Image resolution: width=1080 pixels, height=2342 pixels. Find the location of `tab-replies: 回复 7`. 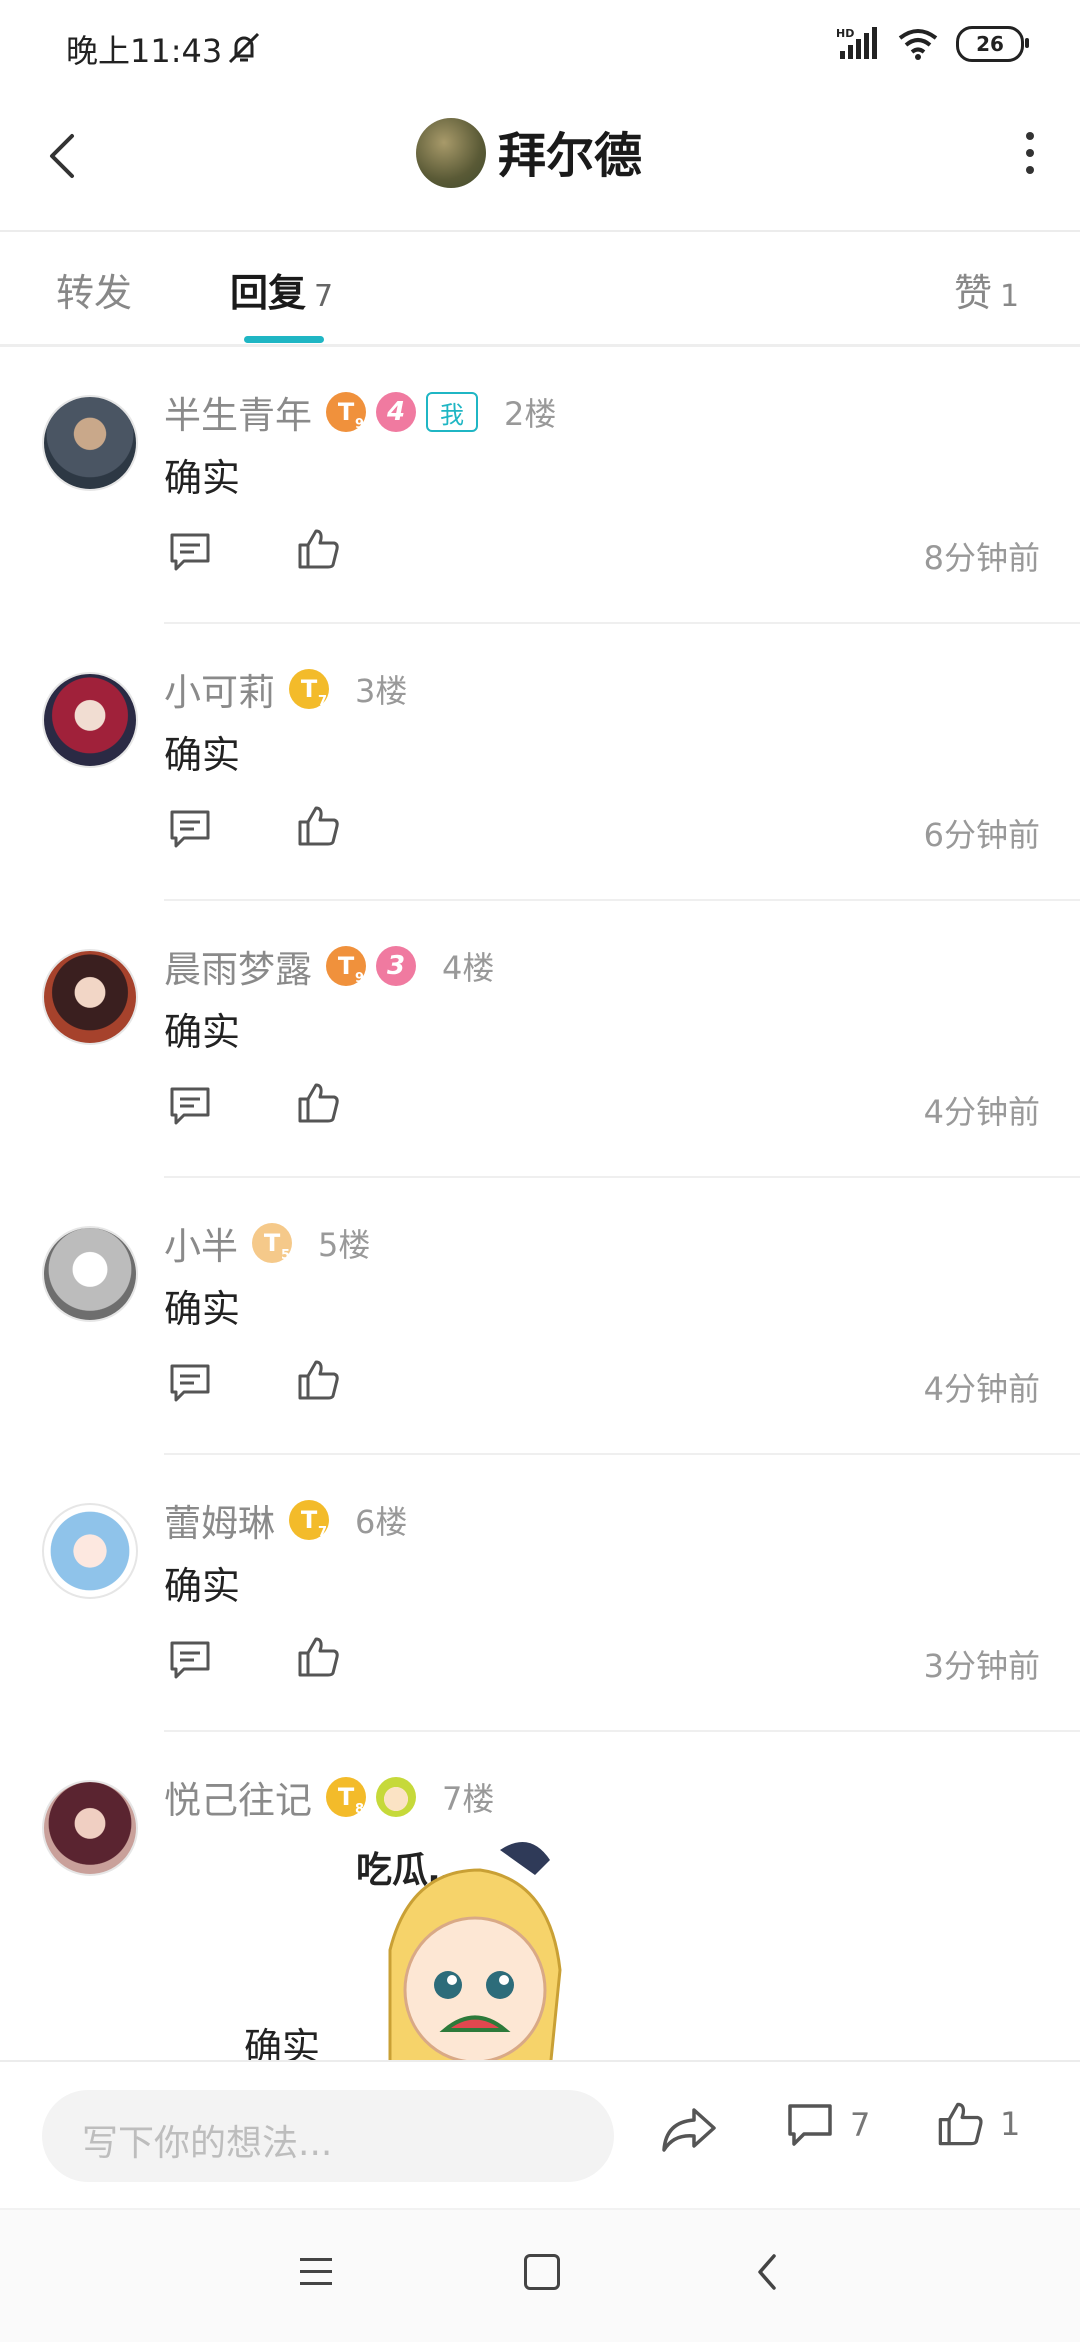

tab-replies: 回复 7 is located at coordinates (281, 289).